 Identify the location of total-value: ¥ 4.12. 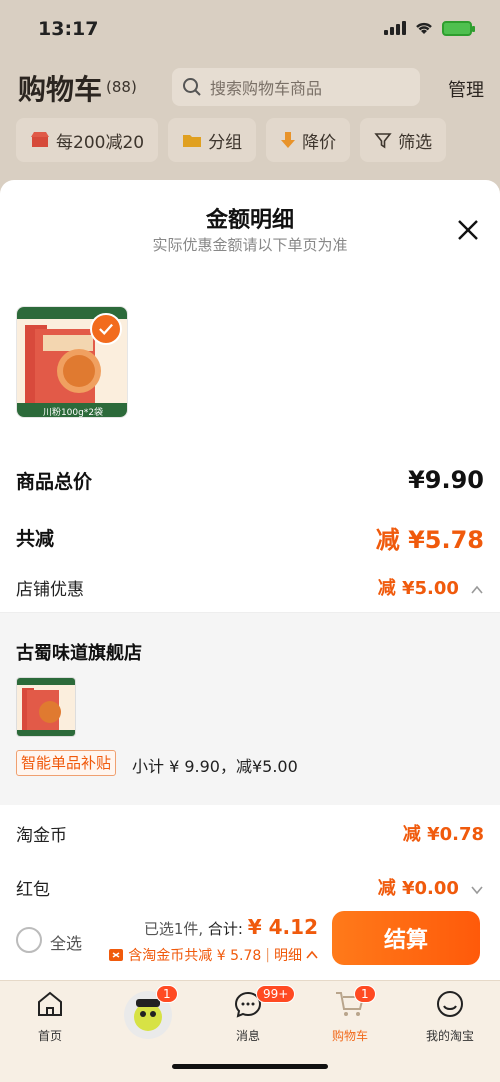
(282, 927).